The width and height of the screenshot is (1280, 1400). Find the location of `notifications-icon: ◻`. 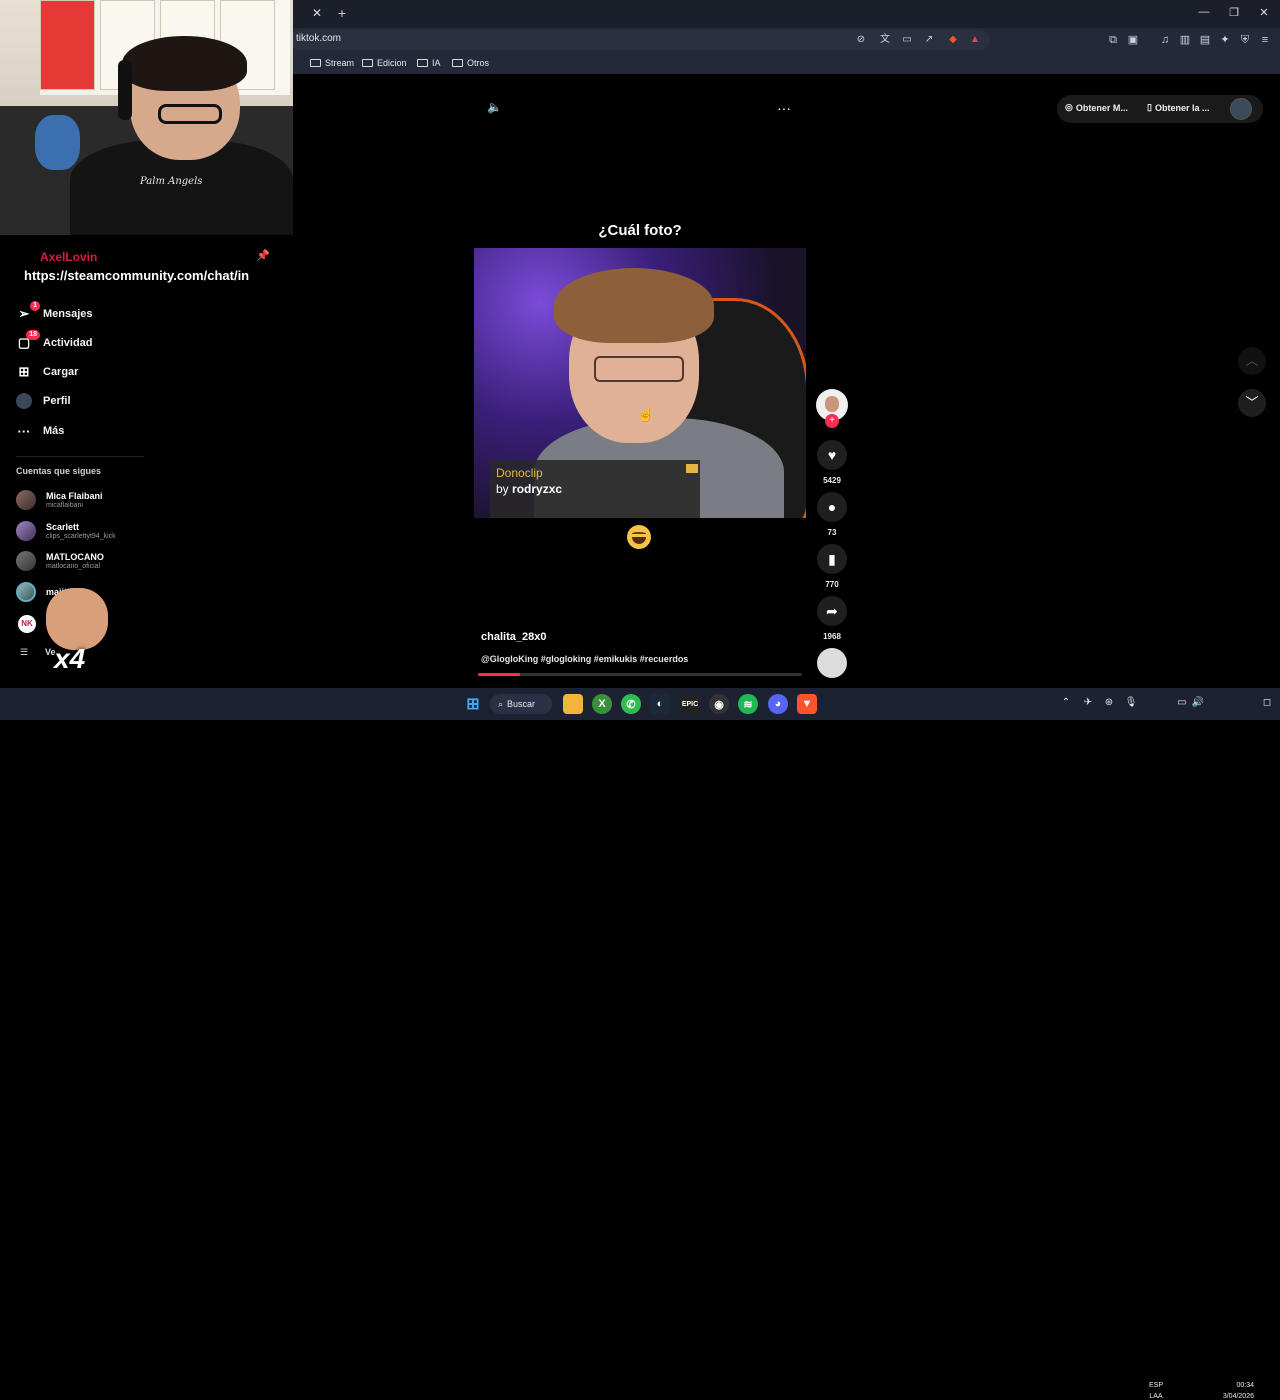

notifications-icon: ◻ is located at coordinates (1267, 703).